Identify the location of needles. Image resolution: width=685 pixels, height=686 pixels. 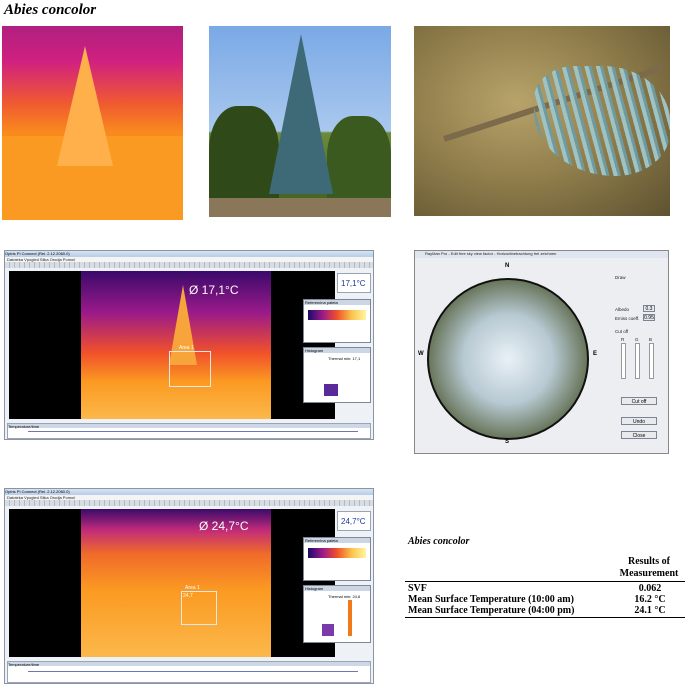
(602, 121).